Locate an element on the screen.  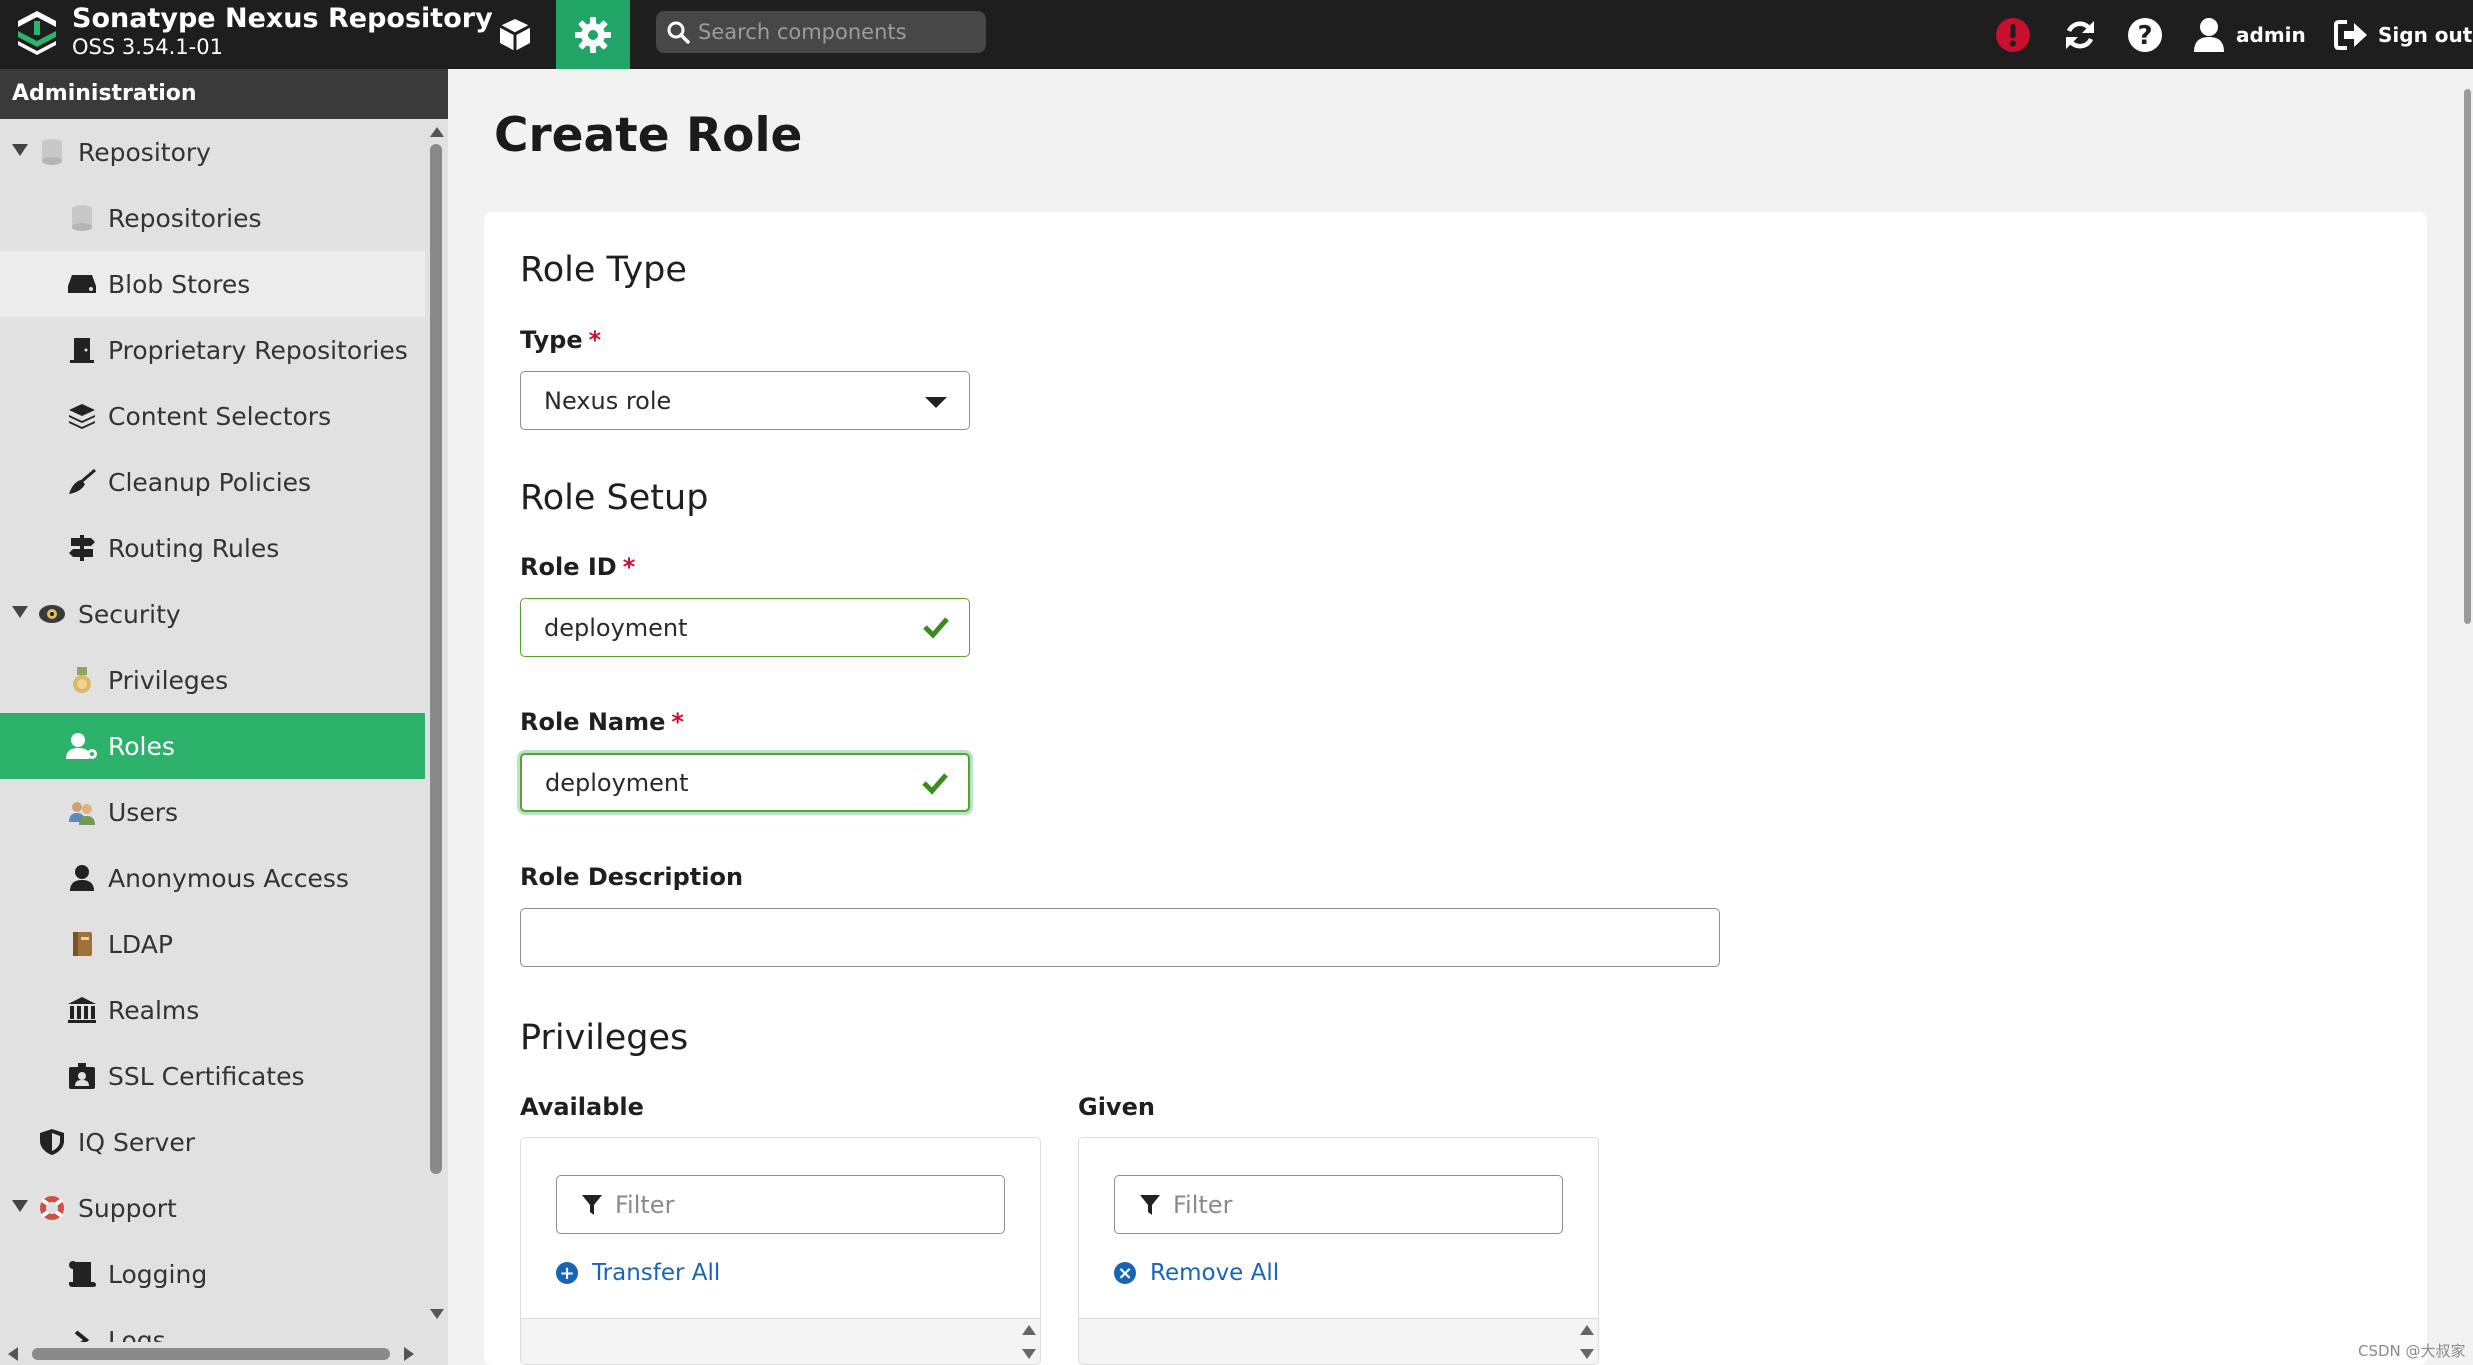
sign-out-button: Sign out is located at coordinates (2403, 34).